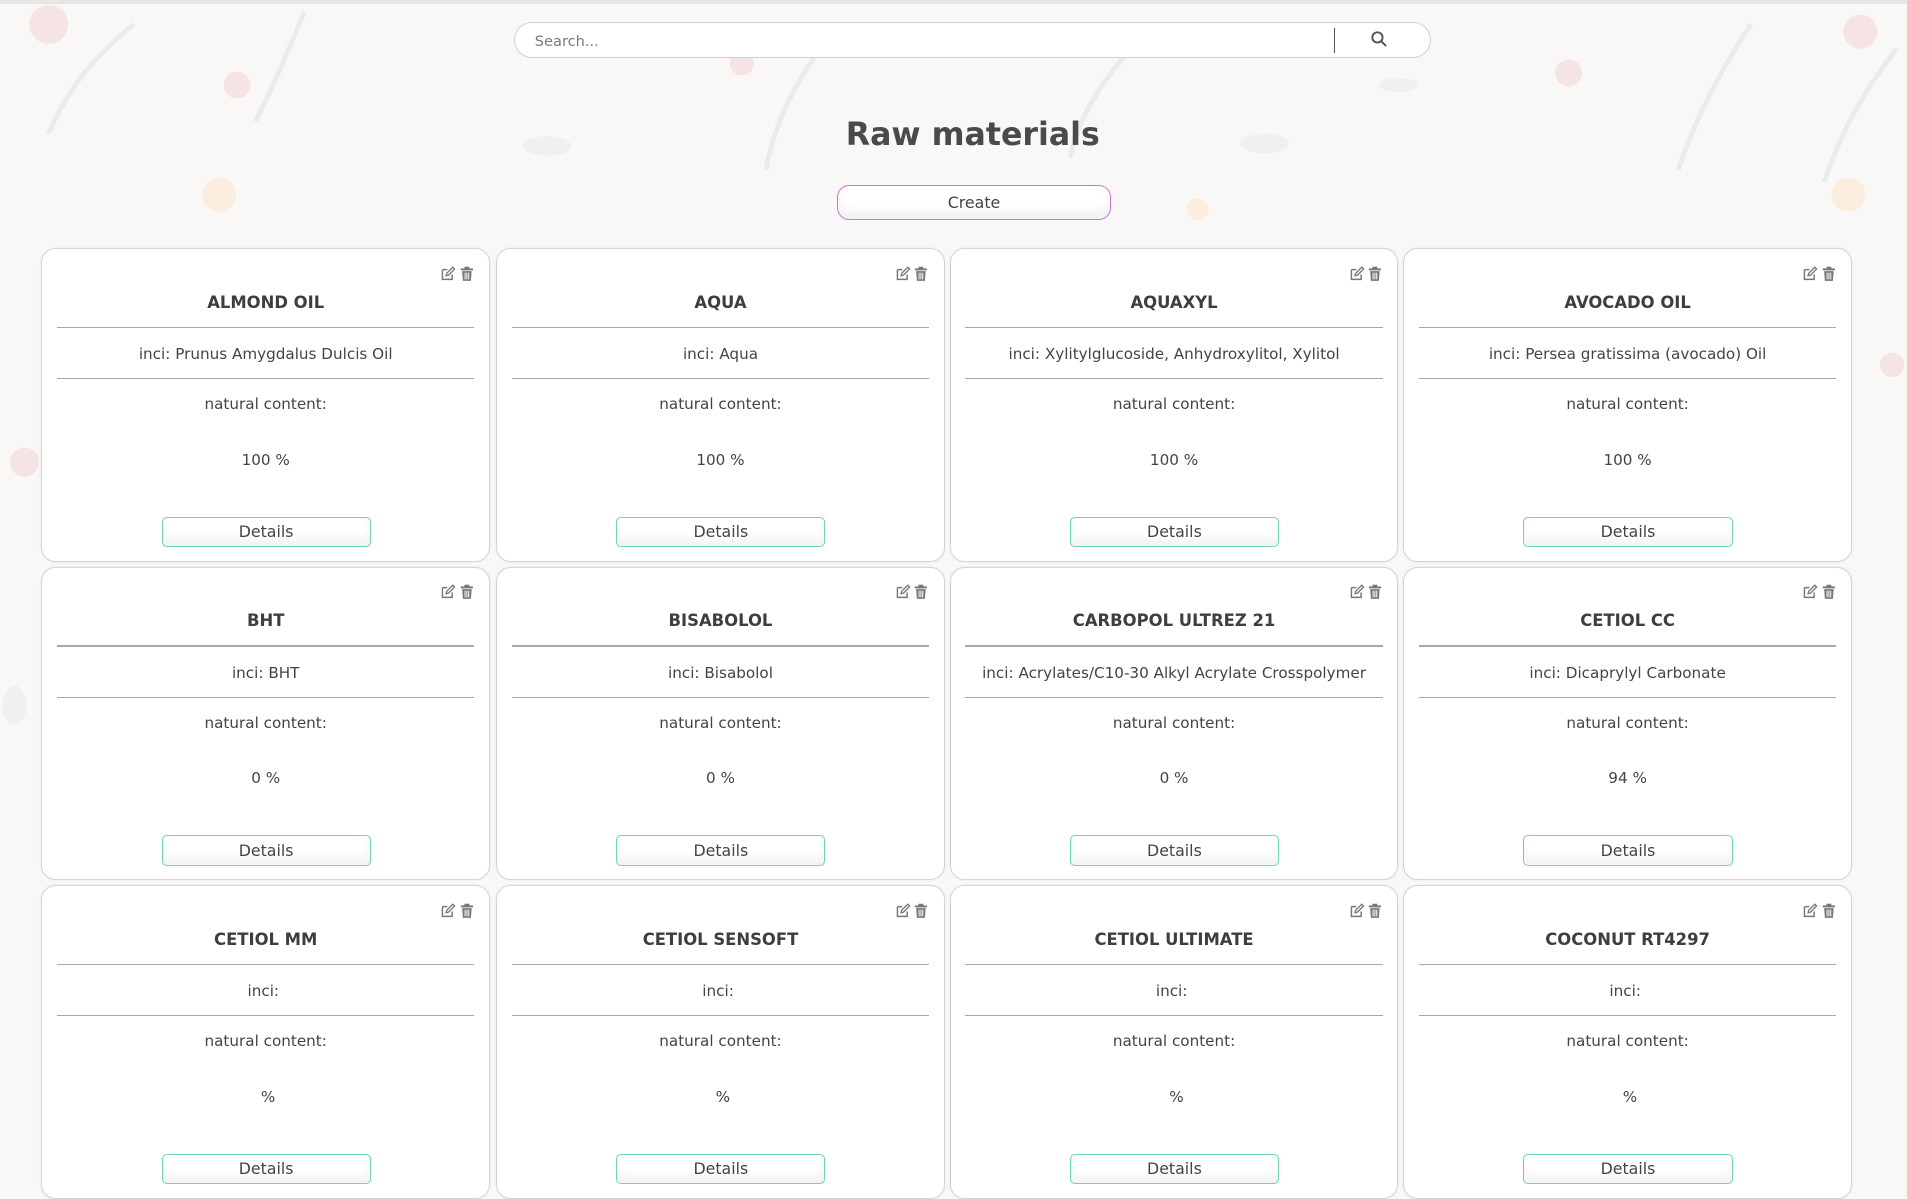  Describe the element at coordinates (1174, 939) in the screenshot. I see `material-name: CETIOL ULTIMATE` at that location.